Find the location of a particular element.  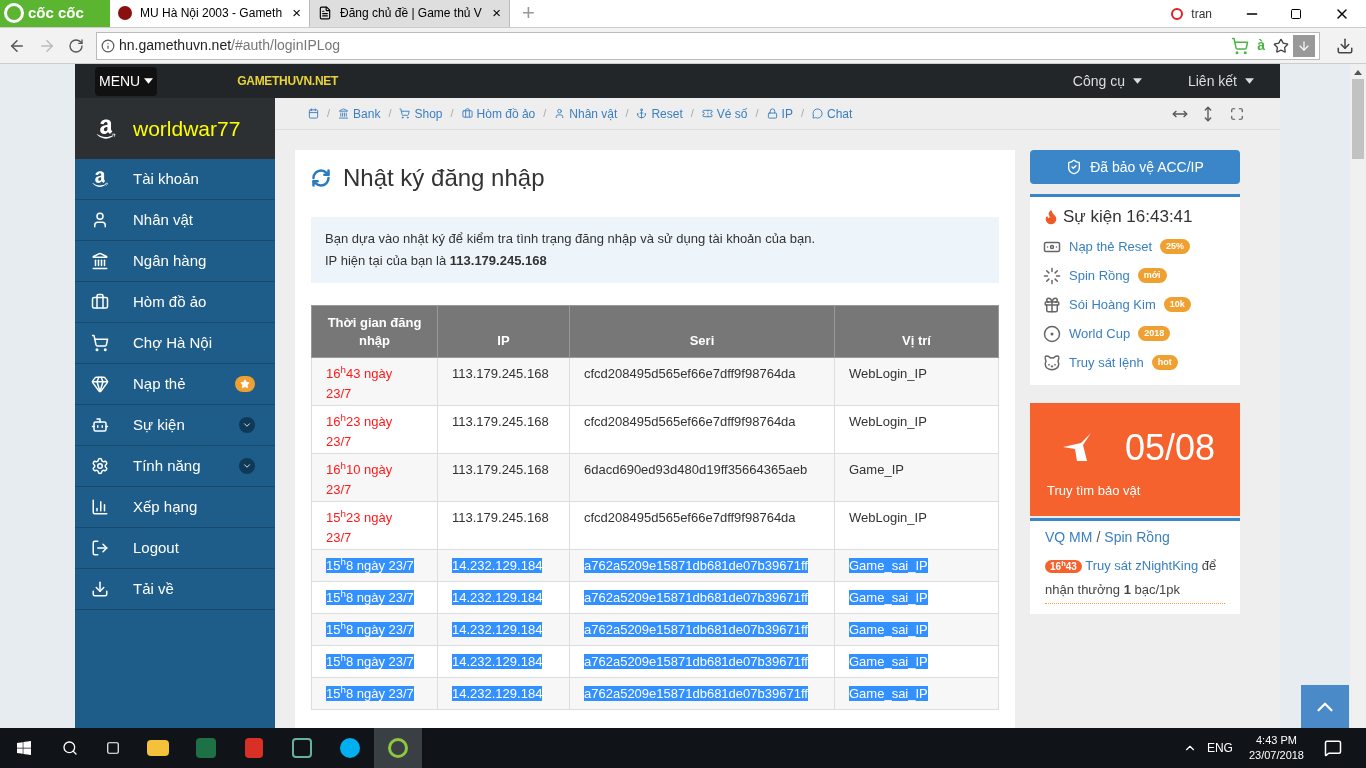

ring-icon is located at coordinates (398, 748).